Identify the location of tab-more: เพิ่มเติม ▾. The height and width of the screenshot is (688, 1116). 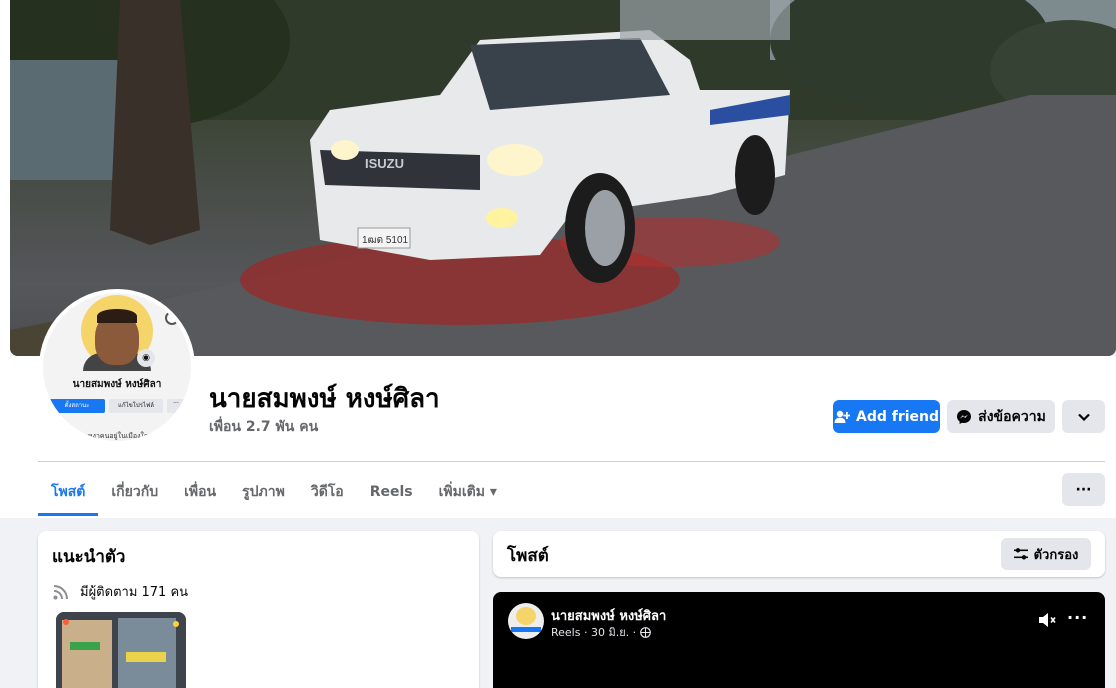
(468, 492).